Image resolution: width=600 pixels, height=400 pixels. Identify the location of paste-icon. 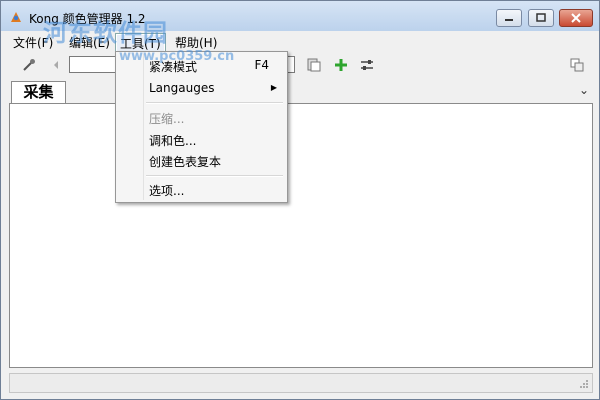
(314, 65).